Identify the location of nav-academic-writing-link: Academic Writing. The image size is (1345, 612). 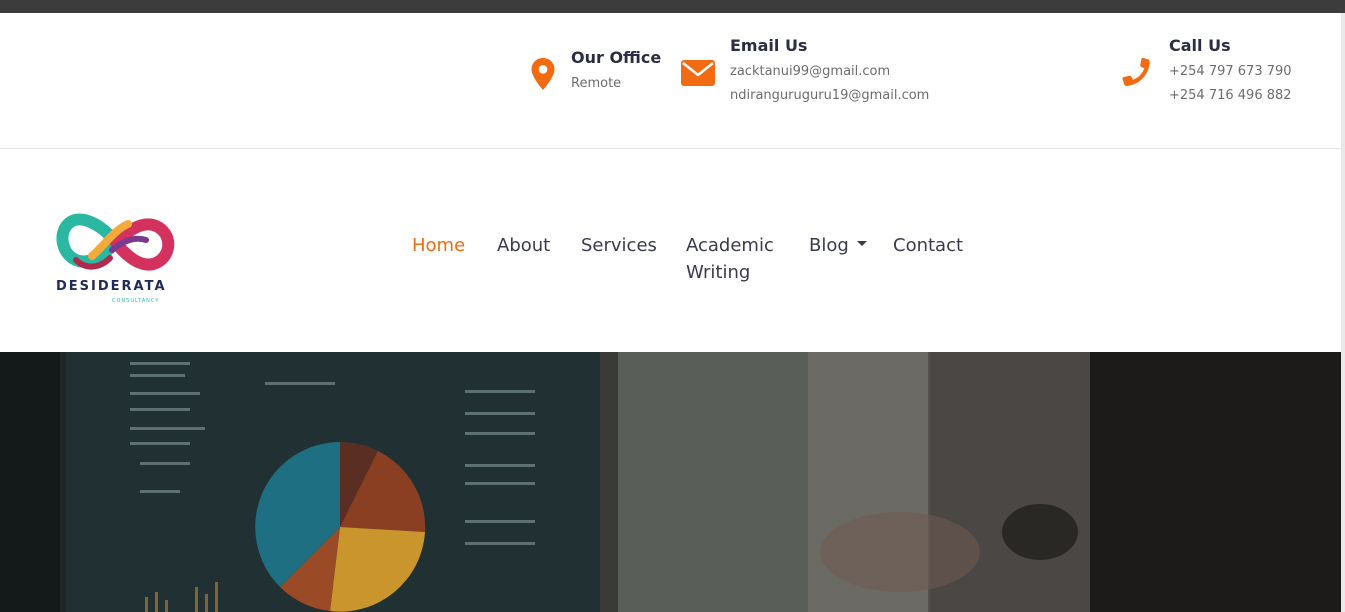
(741, 259).